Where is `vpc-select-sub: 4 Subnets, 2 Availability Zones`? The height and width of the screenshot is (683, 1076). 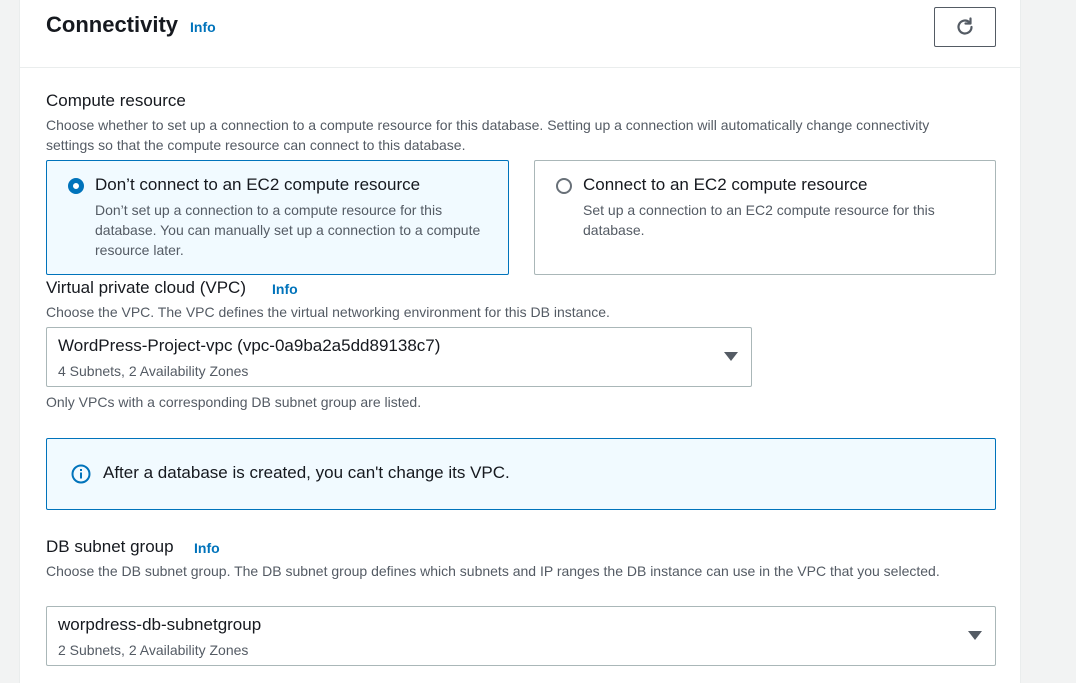
vpc-select-sub: 4 Subnets, 2 Availability Zones is located at coordinates (153, 371).